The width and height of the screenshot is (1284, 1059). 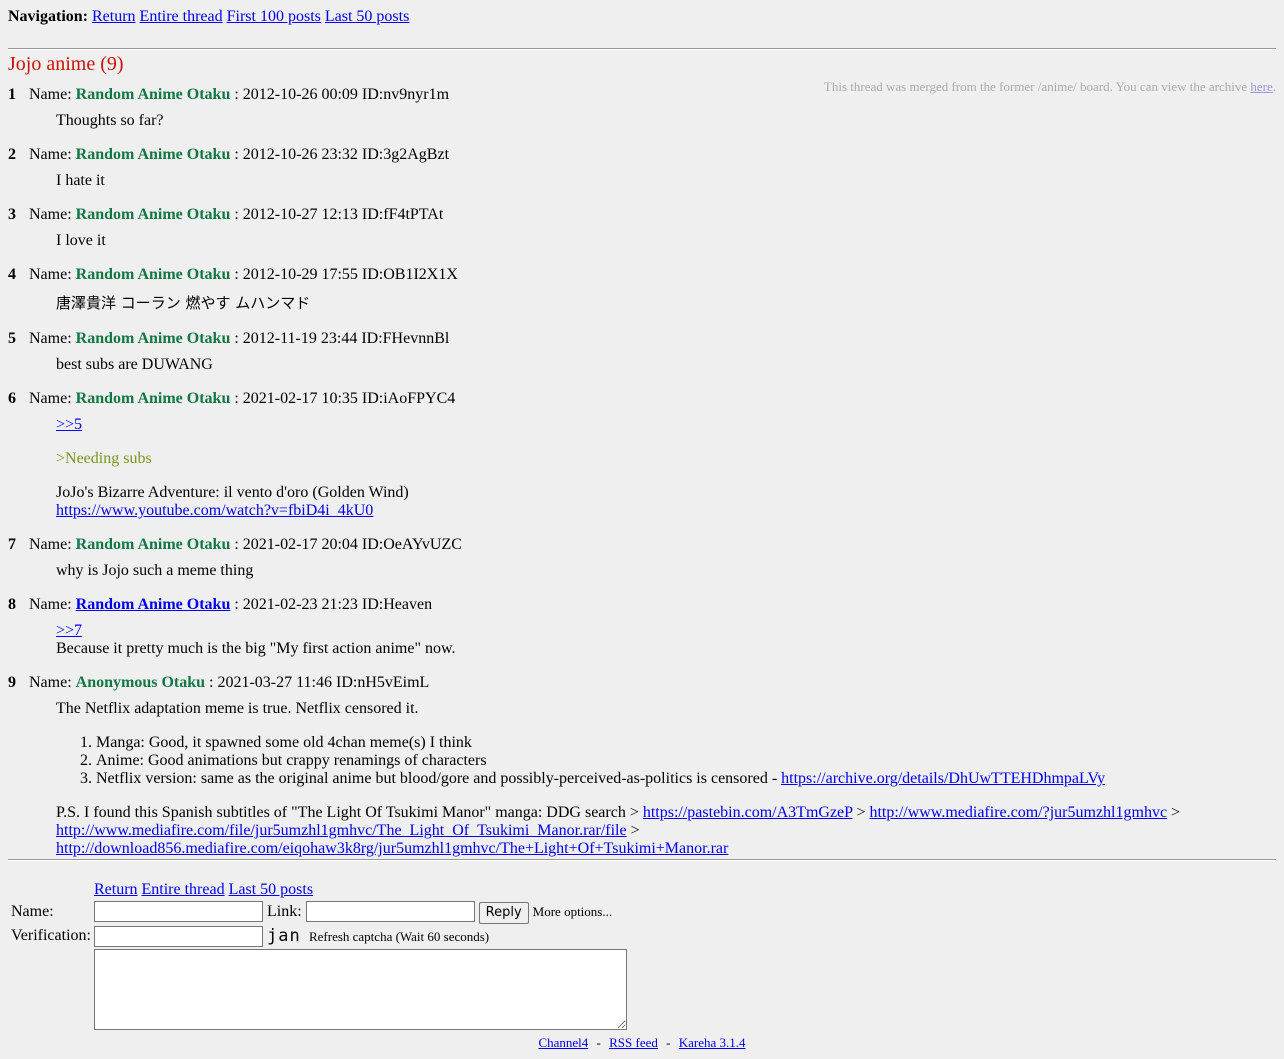 What do you see at coordinates (399, 936) in the screenshot?
I see `refresh-captcha-link: Refresh captcha (Wait 60 seconds)` at bounding box center [399, 936].